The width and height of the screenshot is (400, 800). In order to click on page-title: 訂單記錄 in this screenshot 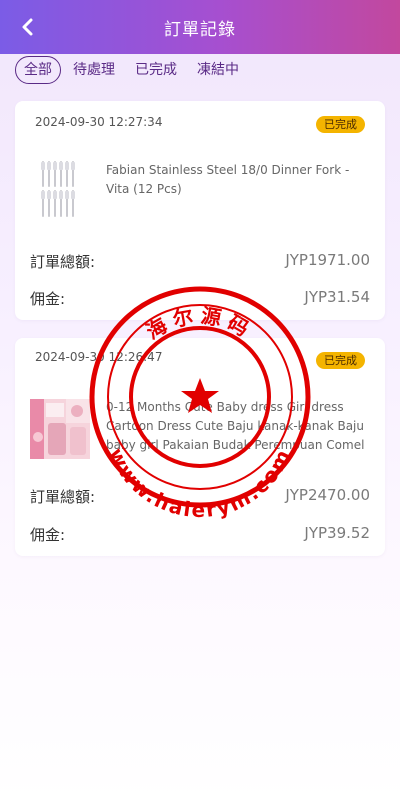, I will do `click(200, 30)`.